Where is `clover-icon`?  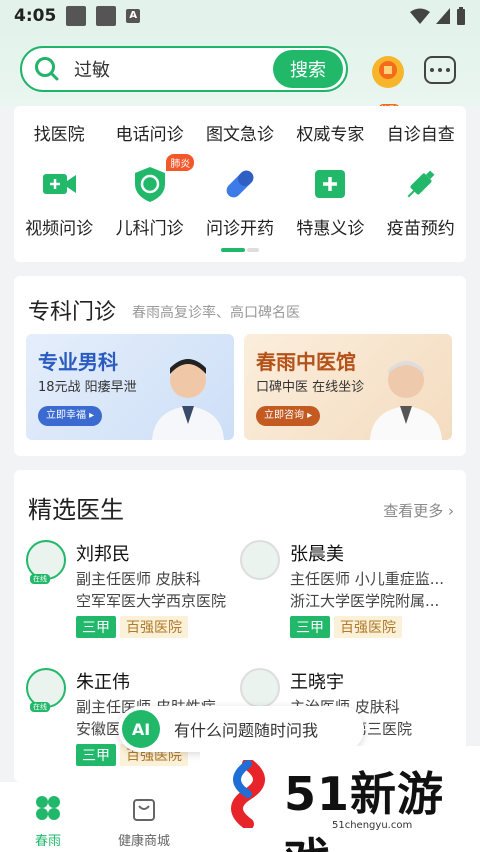
clover-icon is located at coordinates (48, 808).